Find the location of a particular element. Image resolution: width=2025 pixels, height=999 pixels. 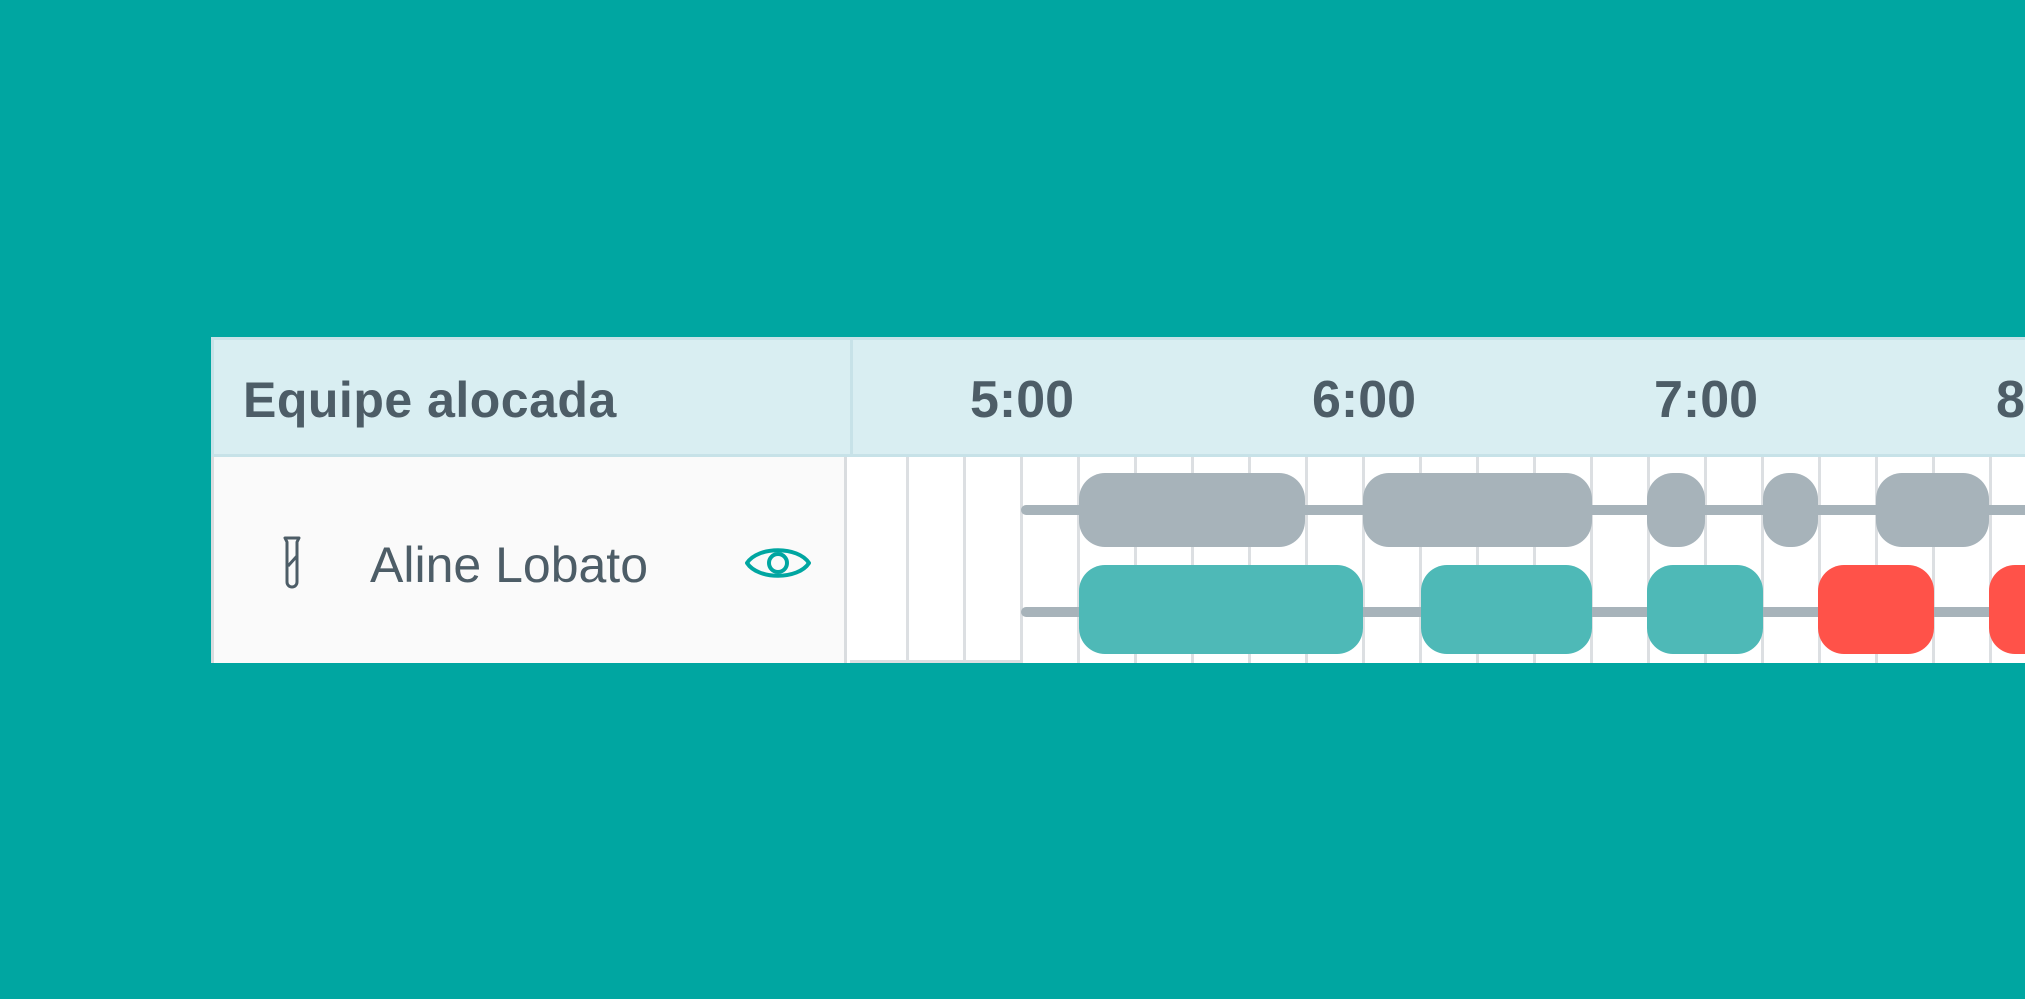

grid-bottom-border is located at coordinates (936, 661).